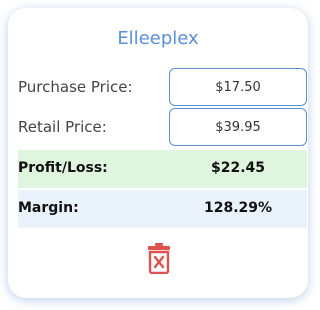 Image resolution: width=320 pixels, height=310 pixels. I want to click on profit-loss-value: $22.45, so click(238, 168).